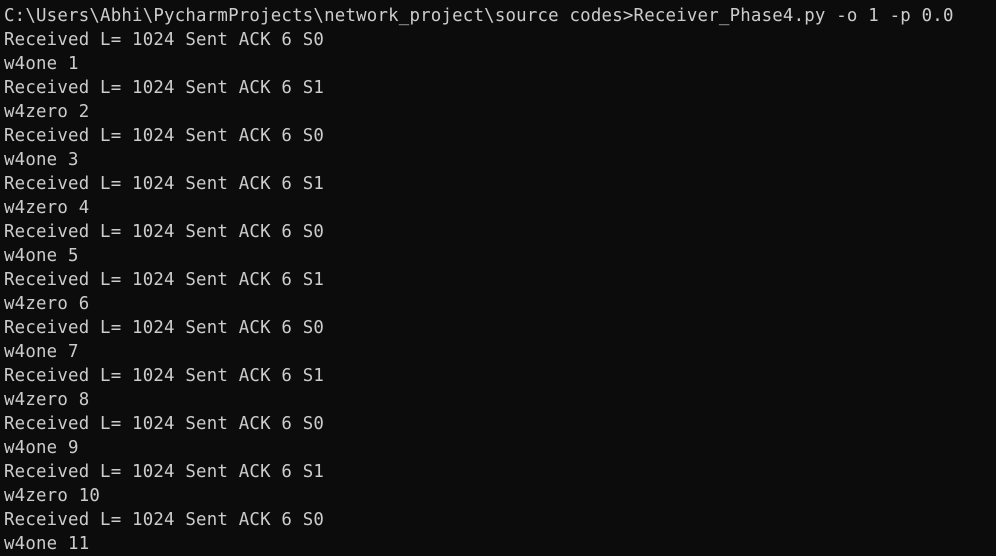 Image resolution: width=996 pixels, height=556 pixels. Describe the element at coordinates (47, 112) in the screenshot. I see `output-line: w4zero 2` at that location.